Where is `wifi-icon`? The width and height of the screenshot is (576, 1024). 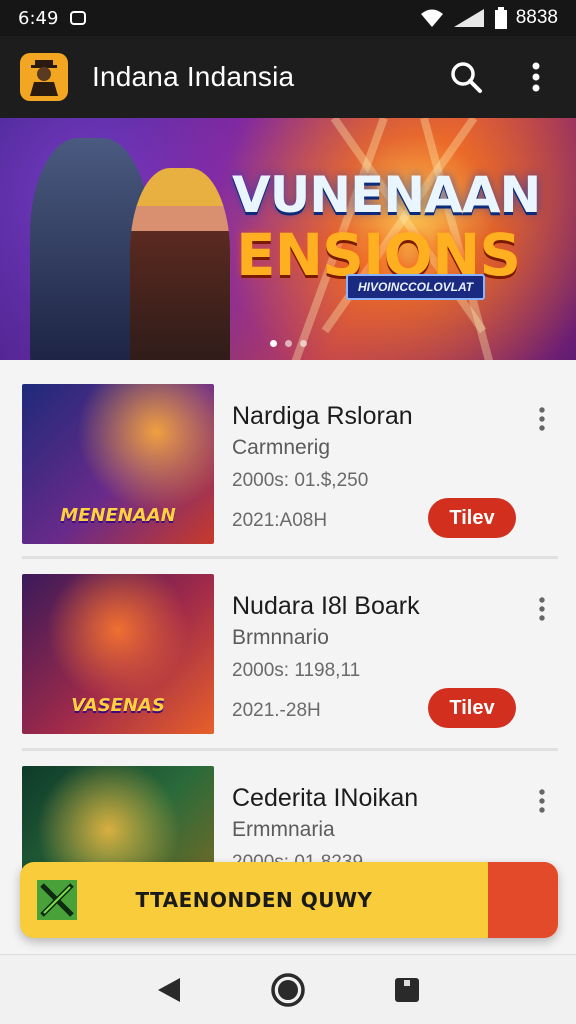 wifi-icon is located at coordinates (431, 18).